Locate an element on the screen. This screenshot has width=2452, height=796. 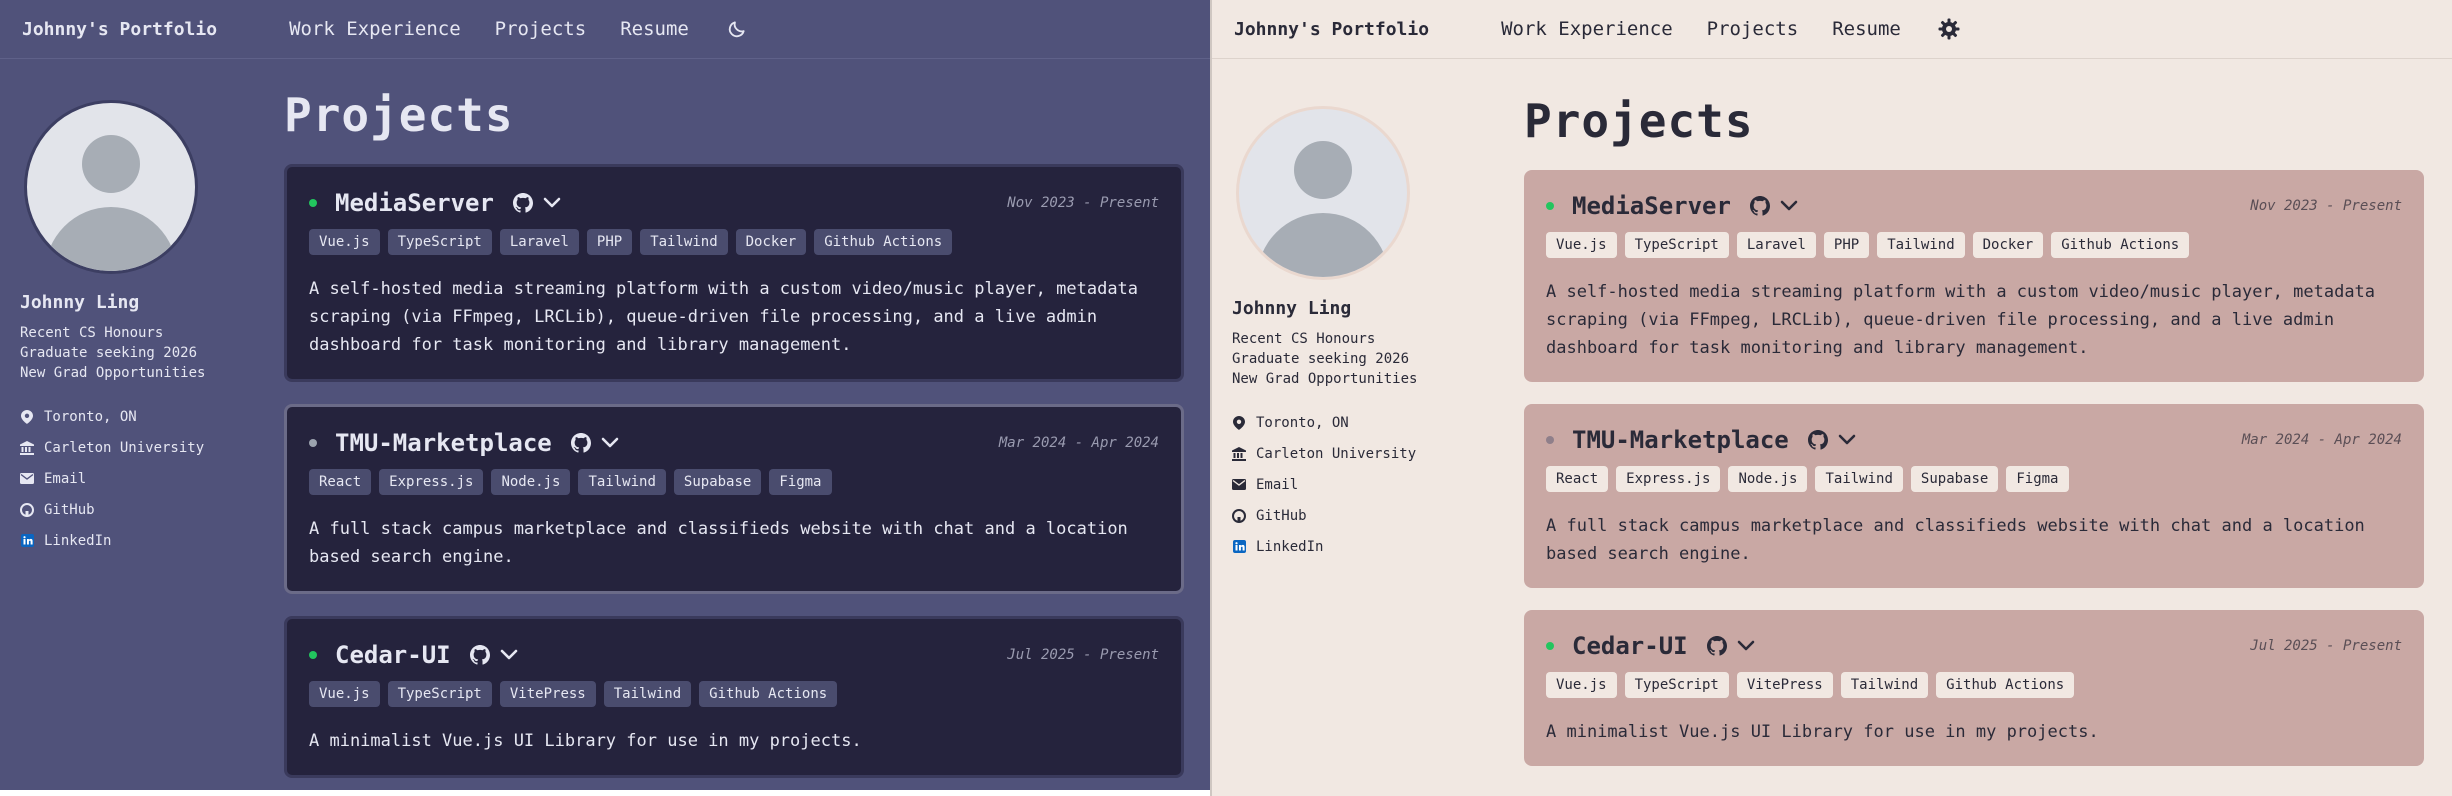
contact-university: Carleton University is located at coordinates (1342, 453).